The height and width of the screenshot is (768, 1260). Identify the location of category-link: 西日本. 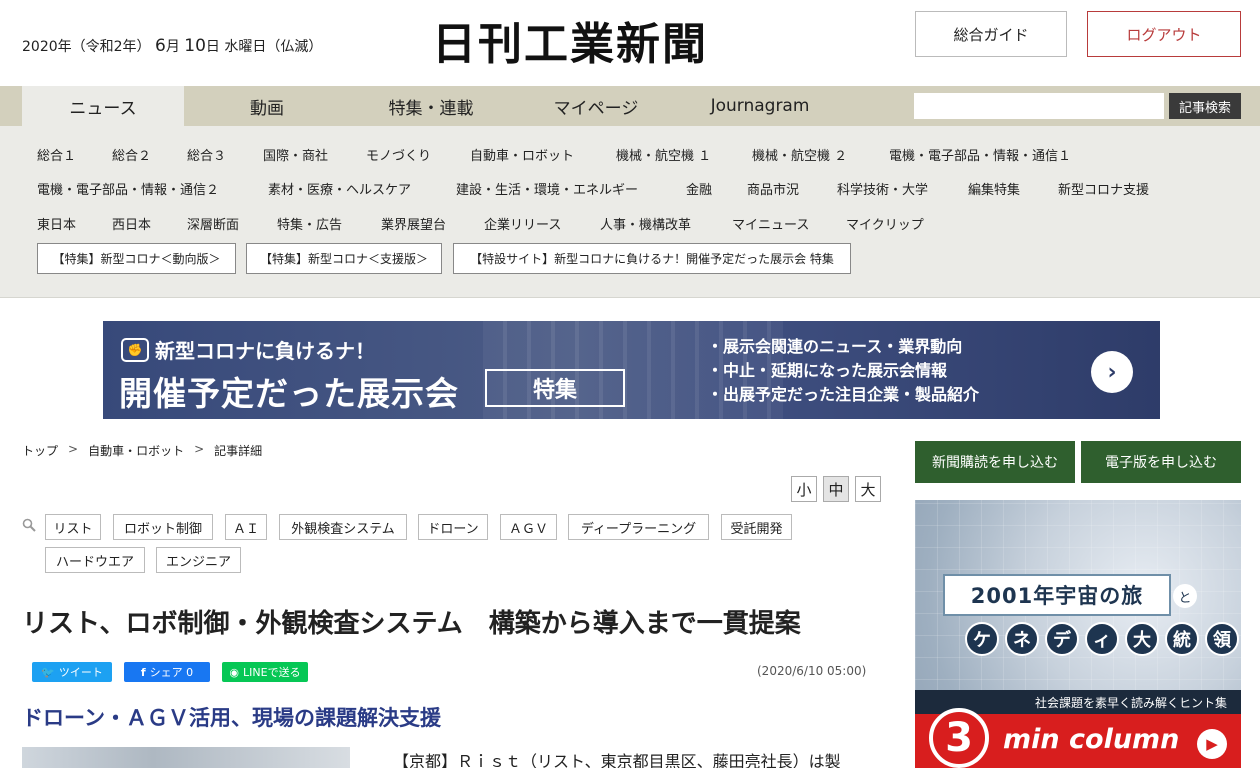
(131, 223).